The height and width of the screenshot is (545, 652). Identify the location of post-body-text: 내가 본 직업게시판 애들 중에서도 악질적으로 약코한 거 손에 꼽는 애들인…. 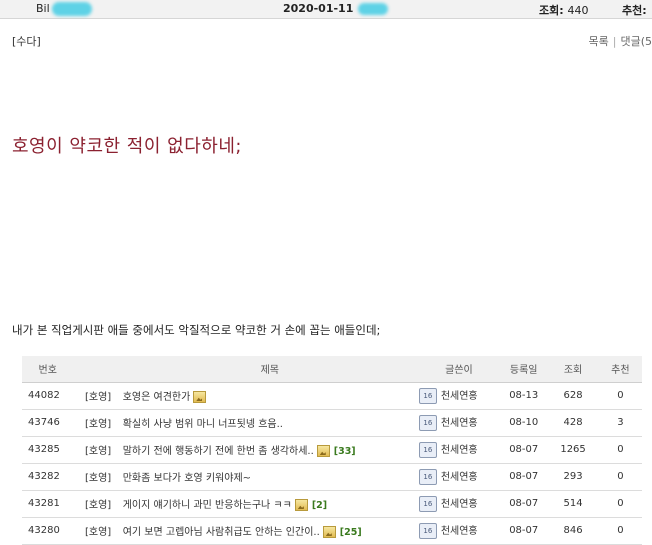
(196, 330).